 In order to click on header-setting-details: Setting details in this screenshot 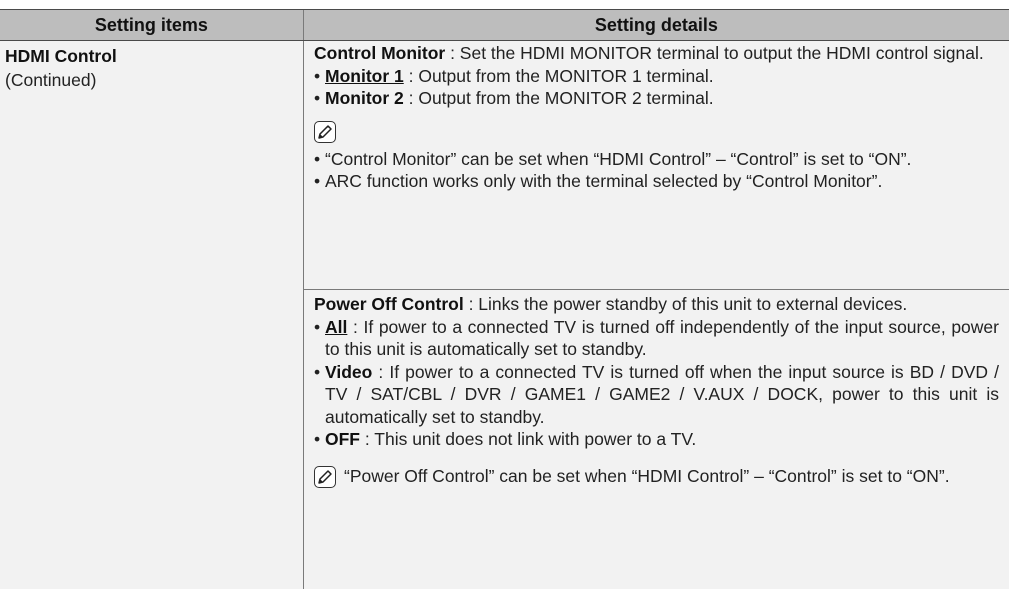, I will do `click(655, 25)`.